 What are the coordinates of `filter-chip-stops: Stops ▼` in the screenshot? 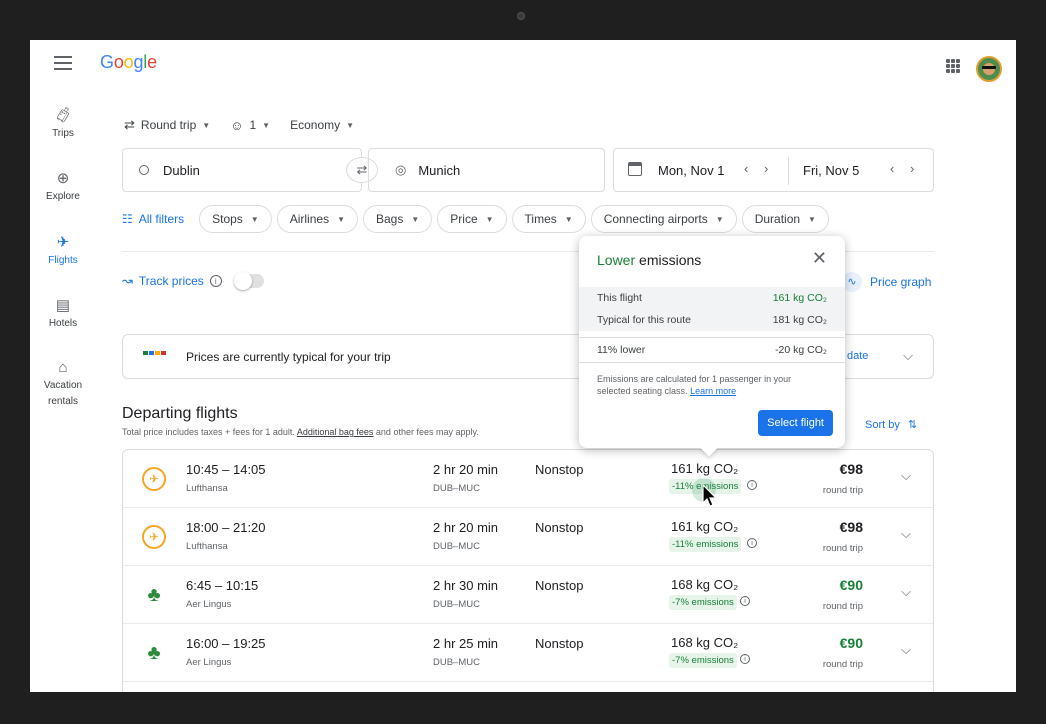 It's located at (235, 219).